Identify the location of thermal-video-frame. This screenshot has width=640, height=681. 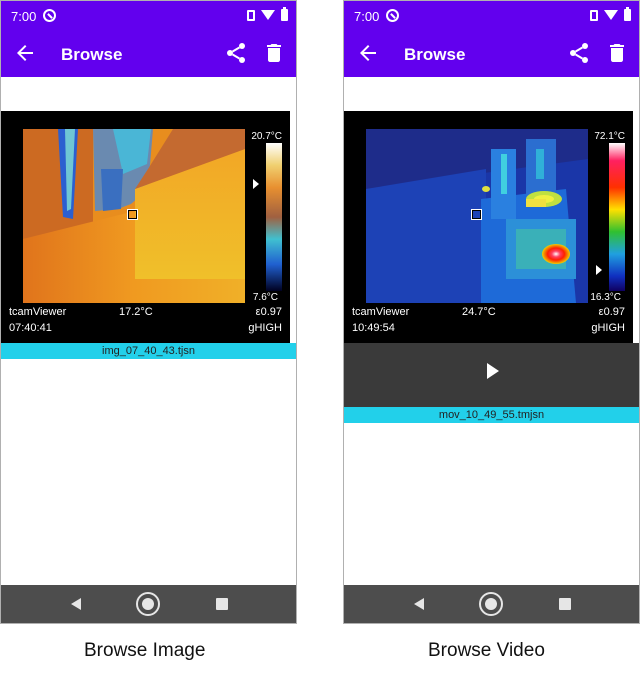
(477, 216).